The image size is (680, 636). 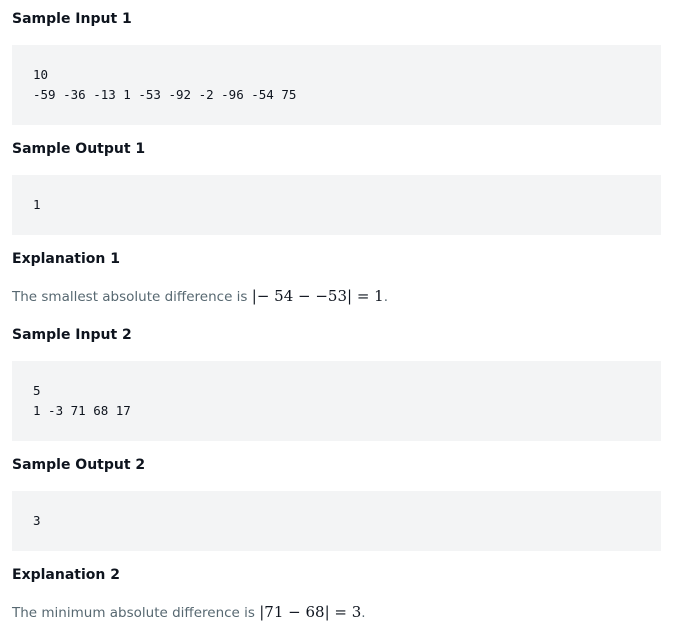 What do you see at coordinates (72, 19) in the screenshot?
I see `sample-input-1-heading: Sample Input 1` at bounding box center [72, 19].